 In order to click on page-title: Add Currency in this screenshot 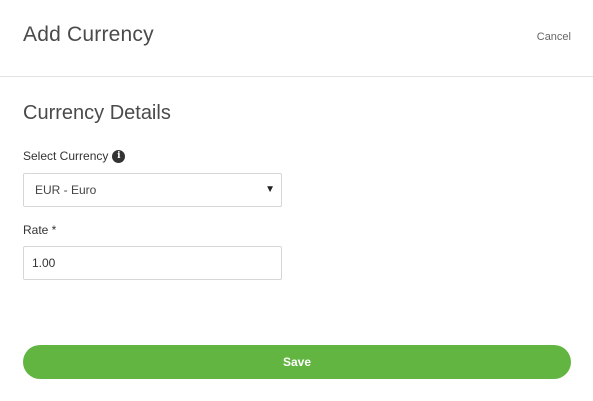, I will do `click(88, 34)`.